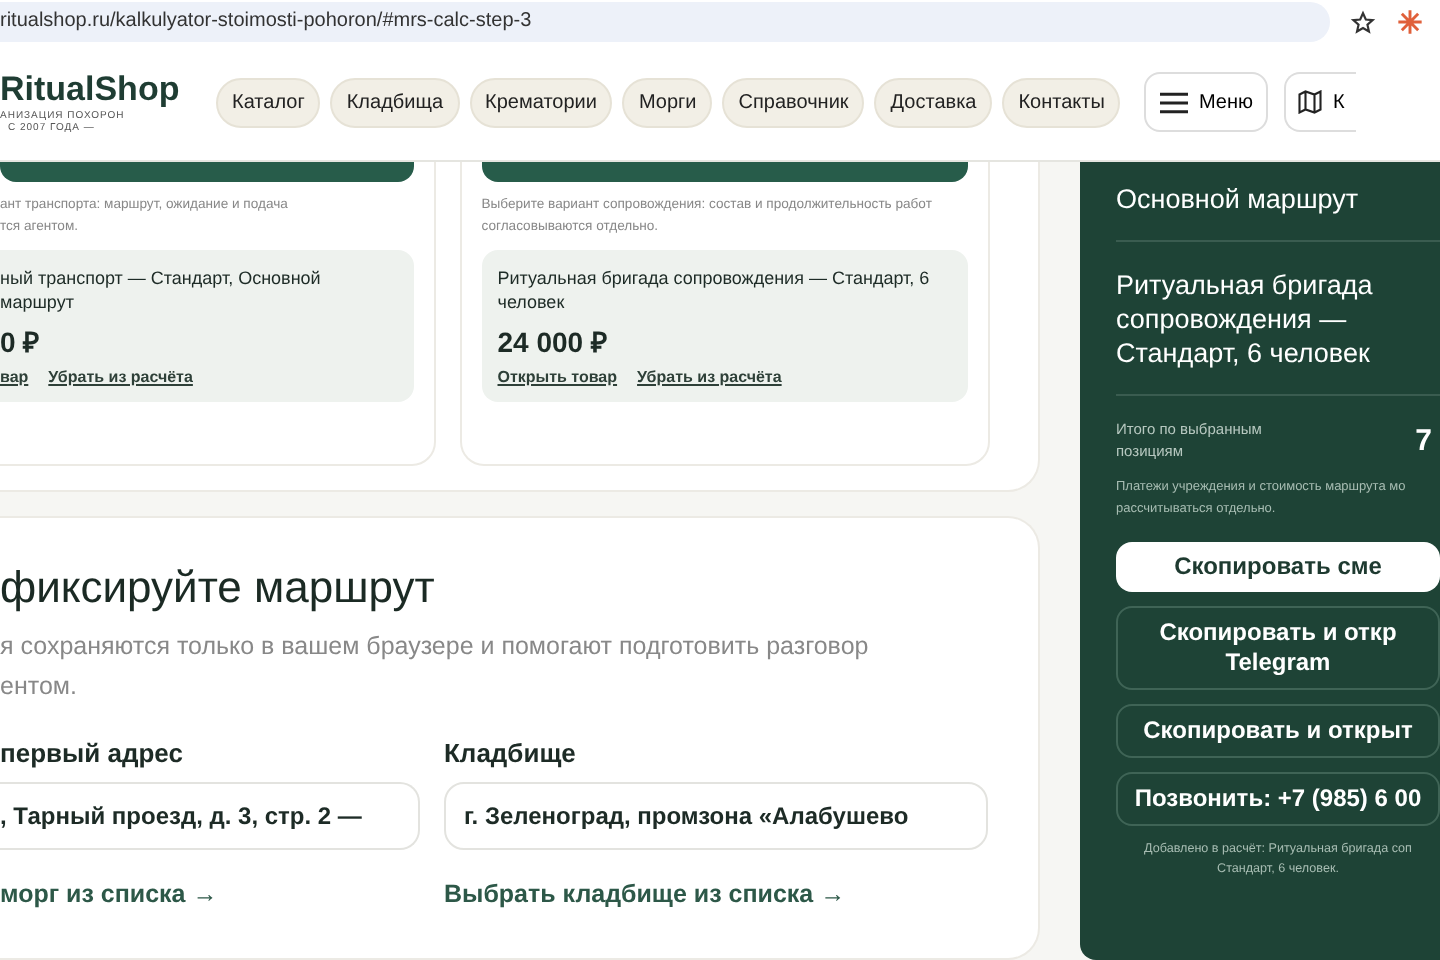  What do you see at coordinates (665, 22) in the screenshot?
I see `address-bar: ritualshop.ru/kalkulyator-stoimosti-pohoron/#mrs-calc-step-3` at bounding box center [665, 22].